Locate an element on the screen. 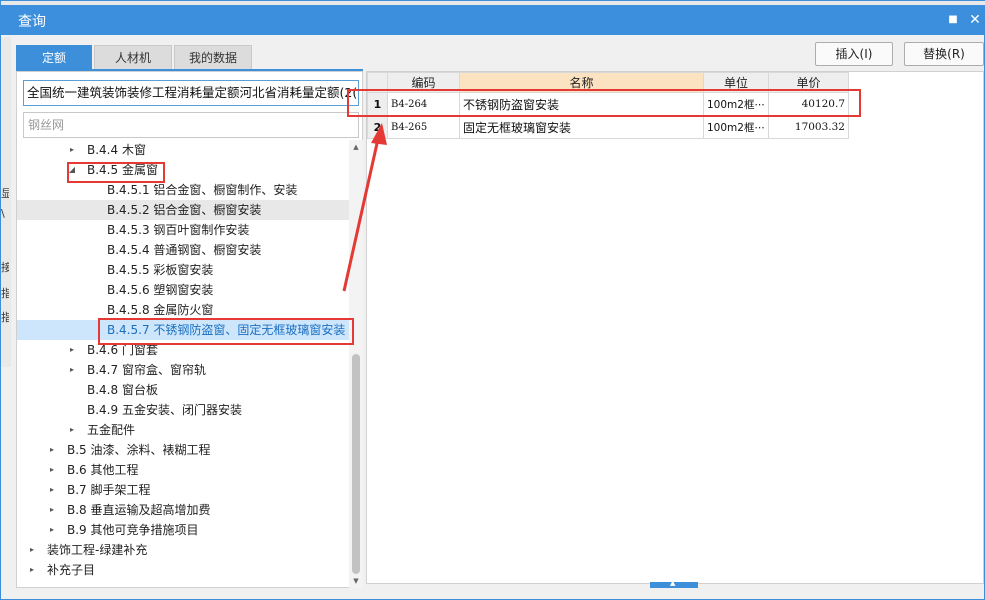 The height and width of the screenshot is (600, 985). tree-node-label: B.4.5 金属窗 is located at coordinates (122, 170).